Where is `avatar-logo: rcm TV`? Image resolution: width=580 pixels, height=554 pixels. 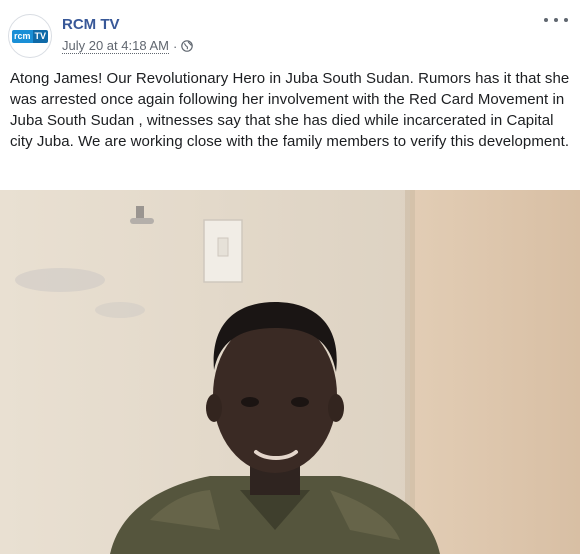 avatar-logo: rcm TV is located at coordinates (30, 36).